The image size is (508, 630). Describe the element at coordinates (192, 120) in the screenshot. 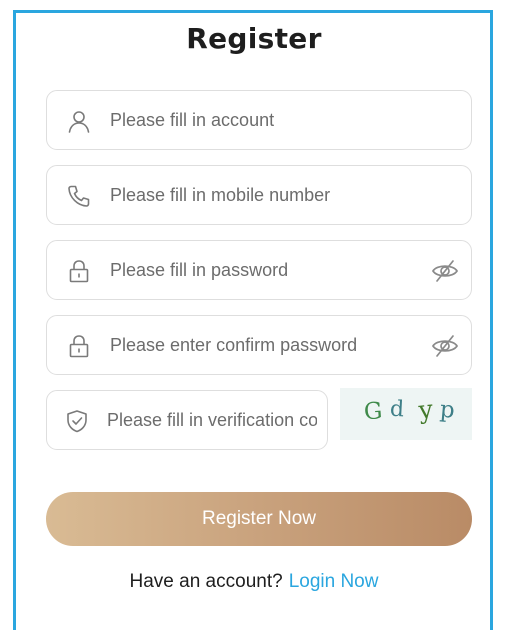

I see `account-placeholder: Please fill in account` at that location.